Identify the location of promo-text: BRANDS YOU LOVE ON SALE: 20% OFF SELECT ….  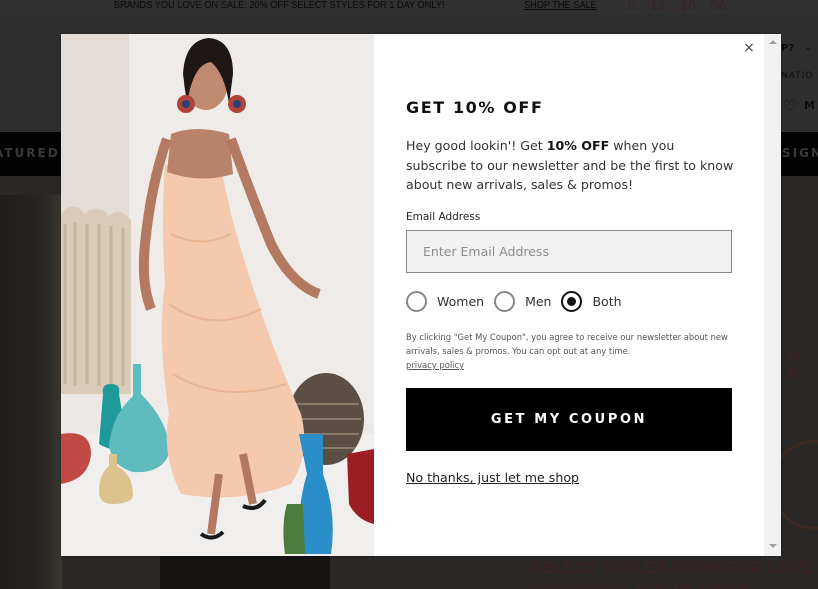
(279, 5).